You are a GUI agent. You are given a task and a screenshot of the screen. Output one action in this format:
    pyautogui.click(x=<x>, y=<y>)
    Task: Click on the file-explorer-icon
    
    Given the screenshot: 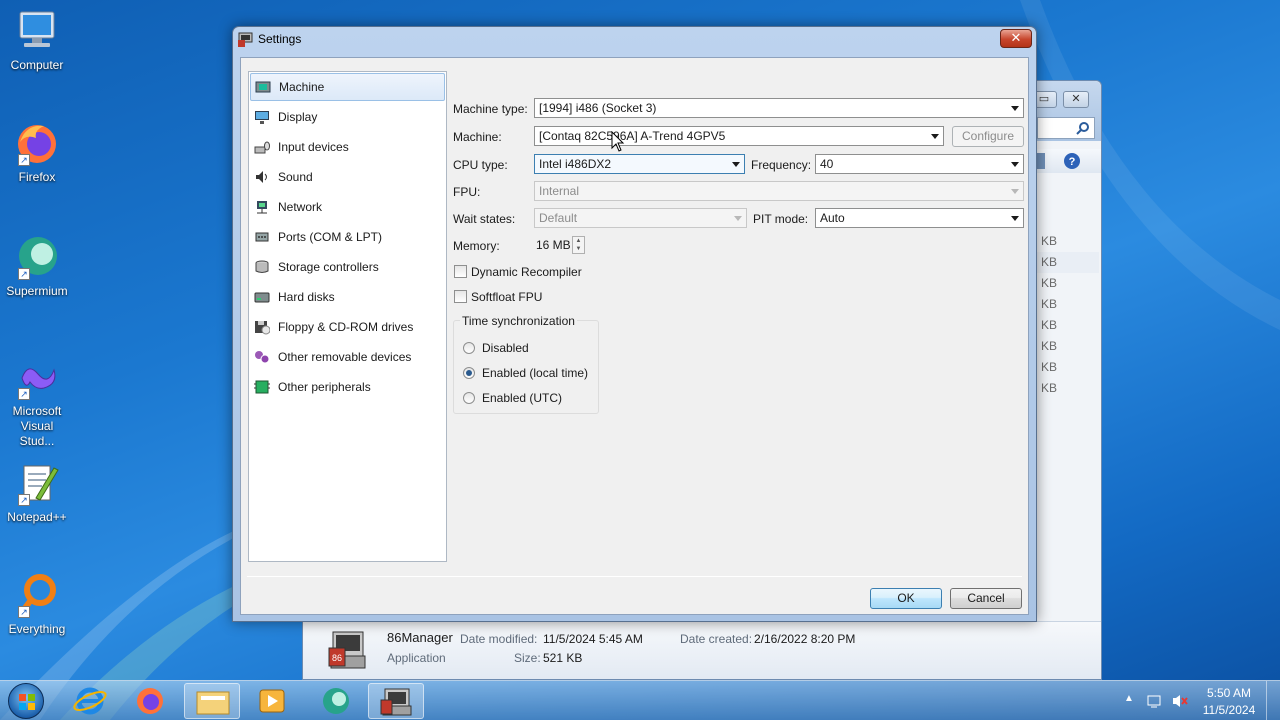 What is the action you would take?
    pyautogui.click(x=213, y=703)
    